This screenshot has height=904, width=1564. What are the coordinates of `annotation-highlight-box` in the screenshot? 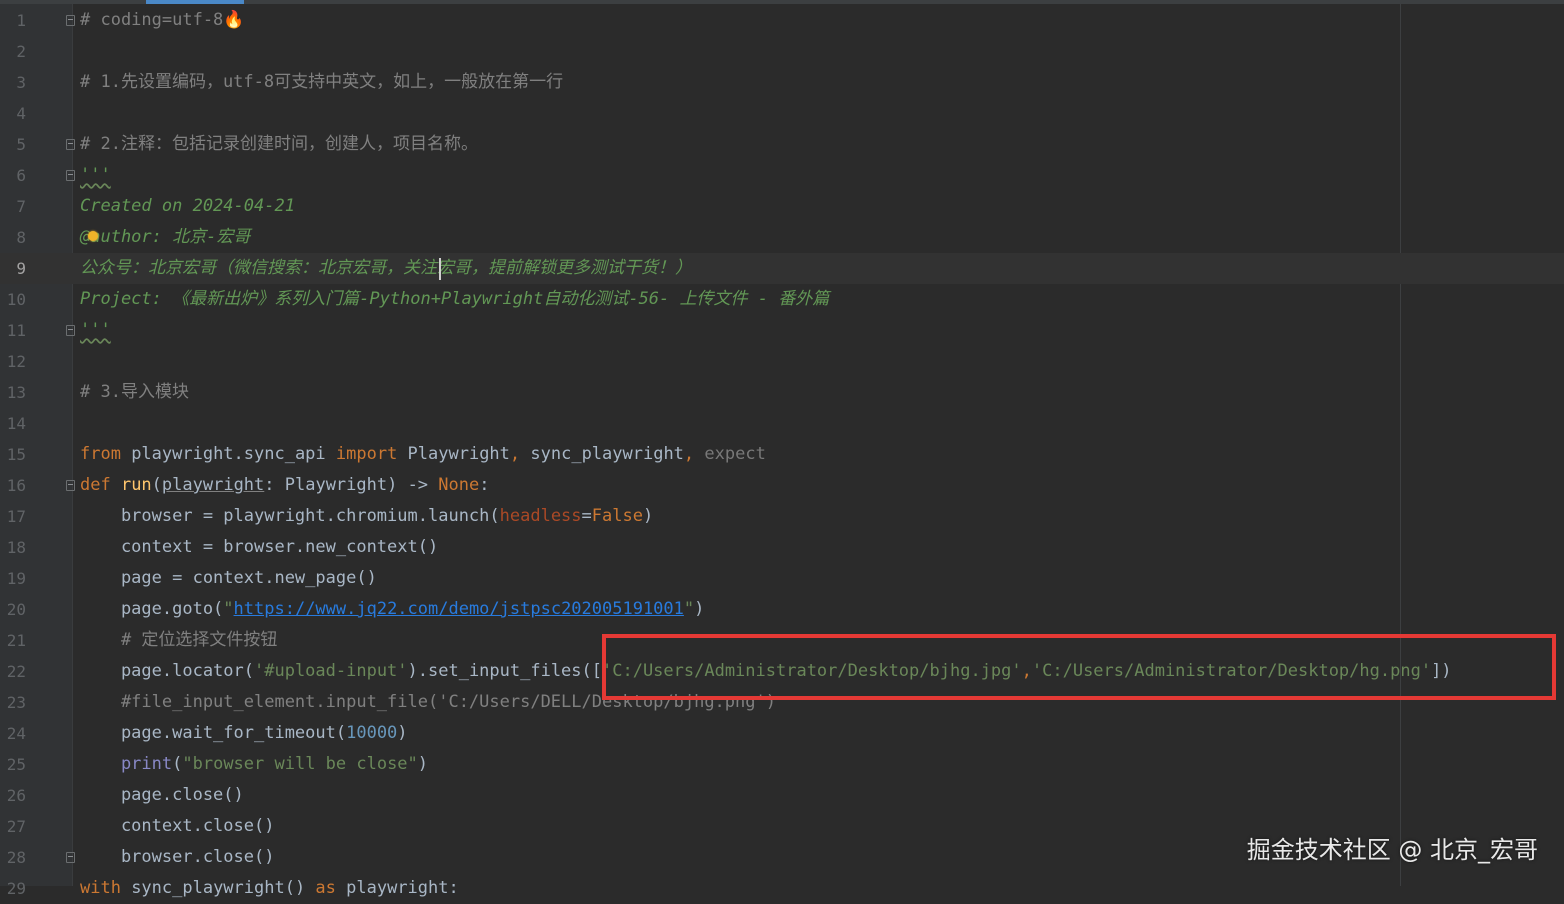 It's located at (1079, 667).